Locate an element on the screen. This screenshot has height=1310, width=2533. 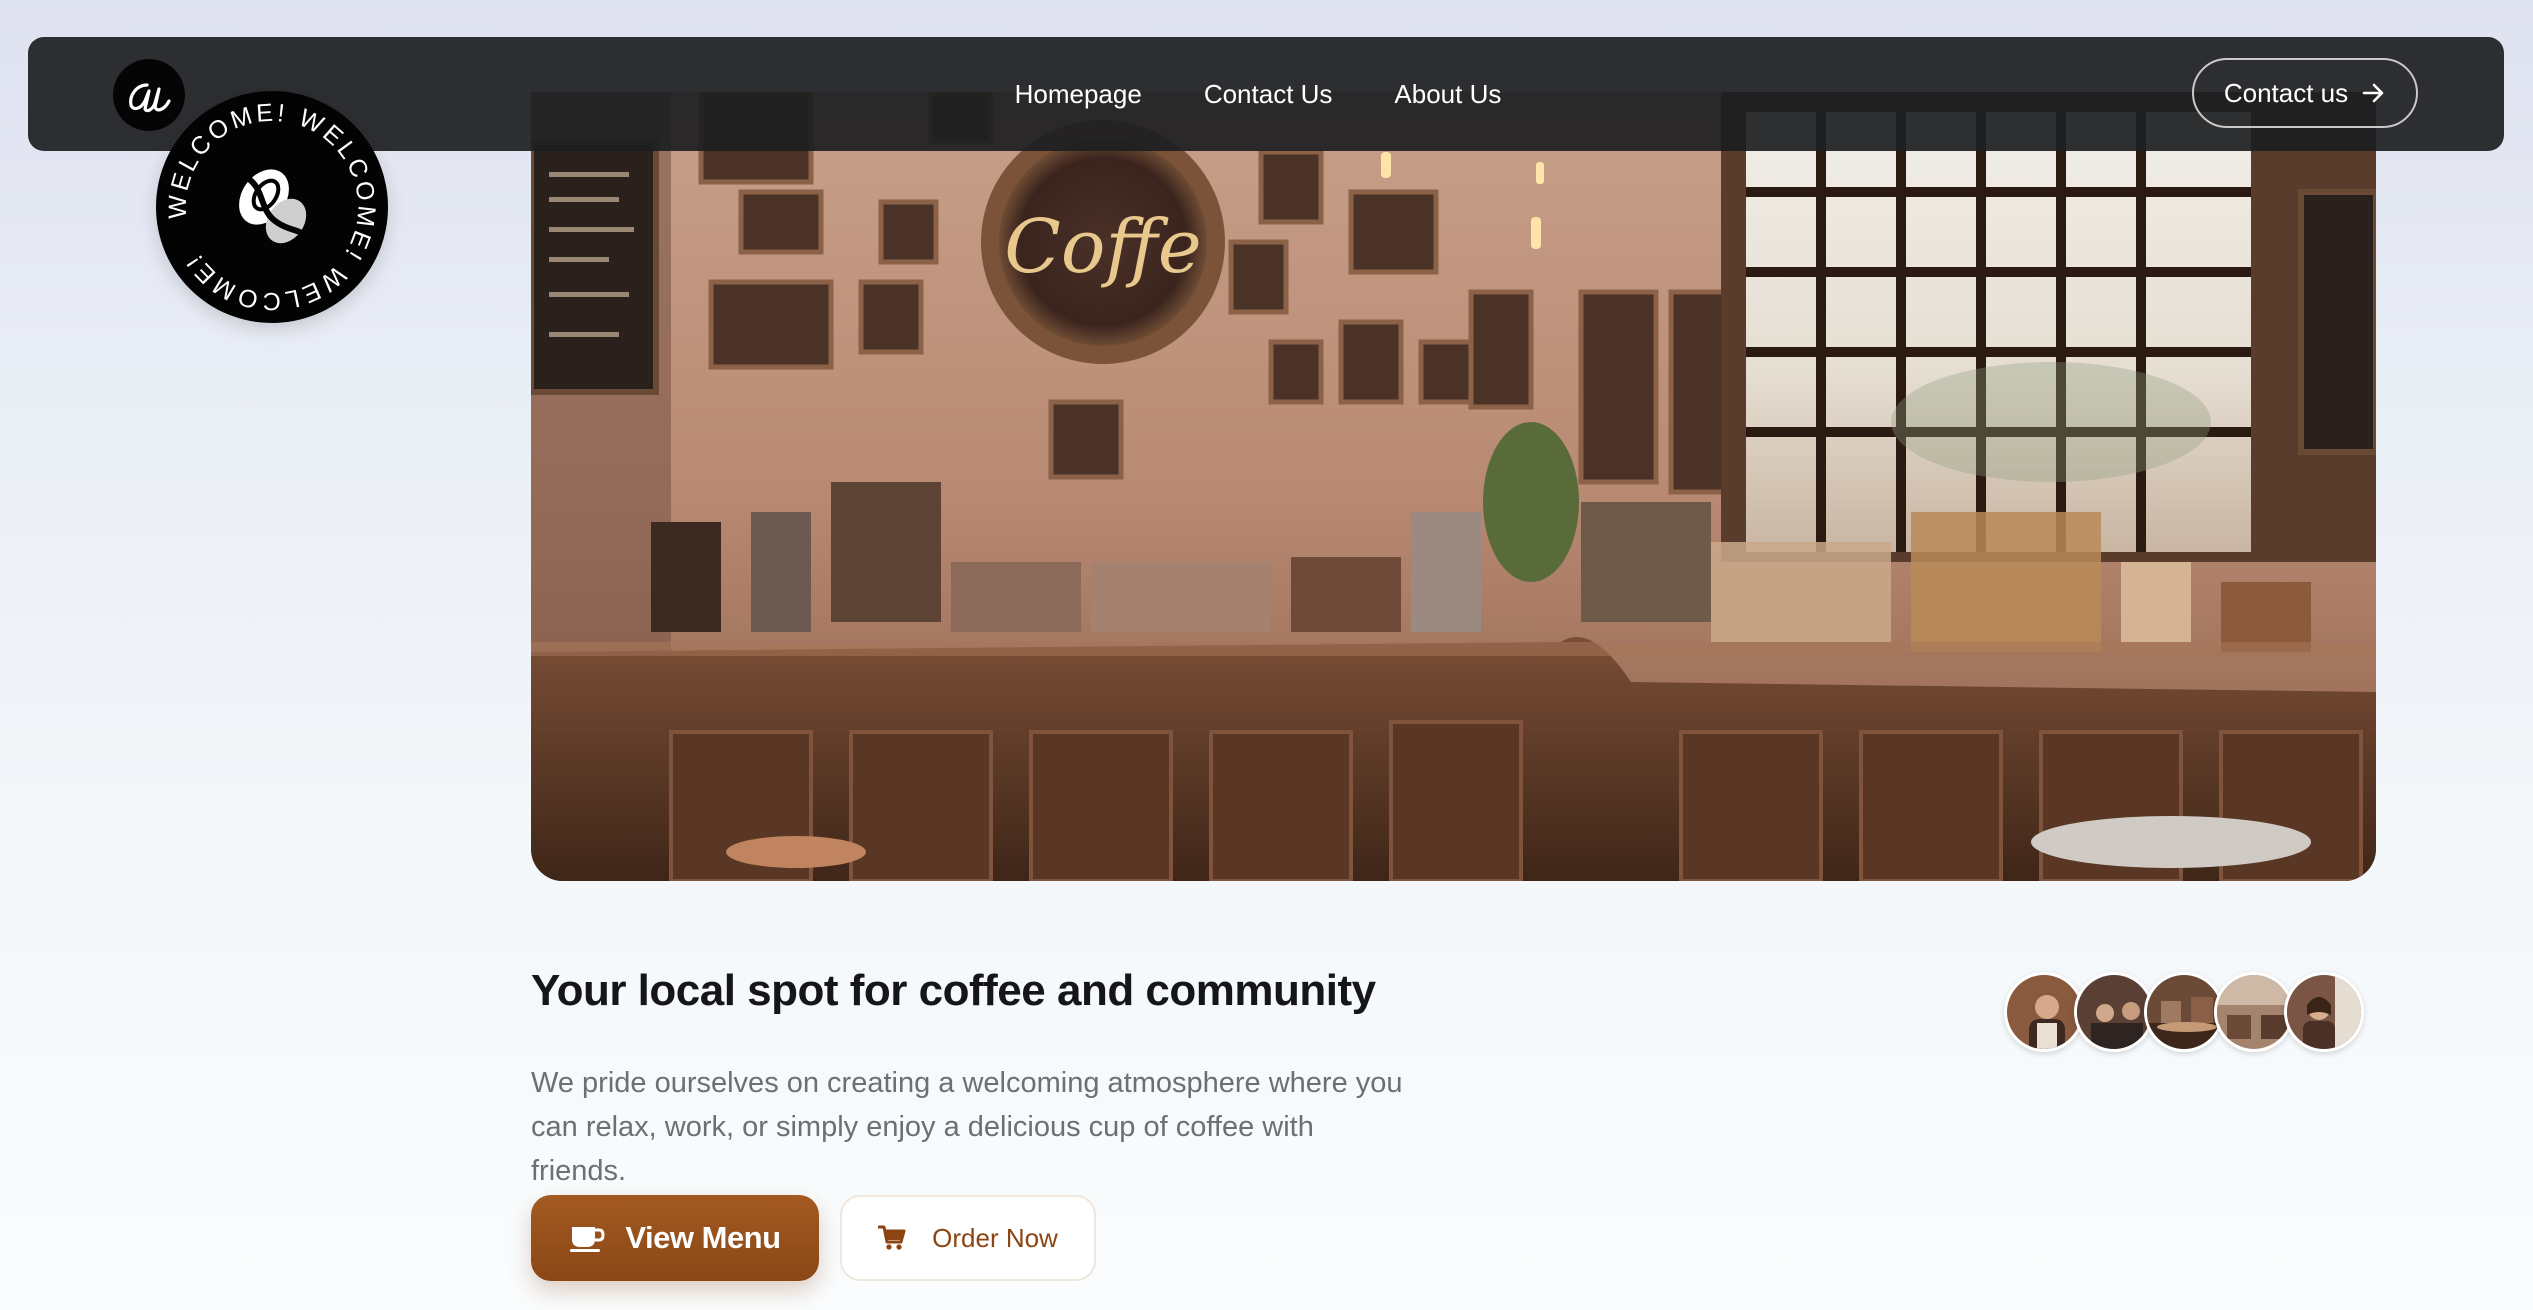
hero-sign-text: Coffe is located at coordinates (1102, 247).